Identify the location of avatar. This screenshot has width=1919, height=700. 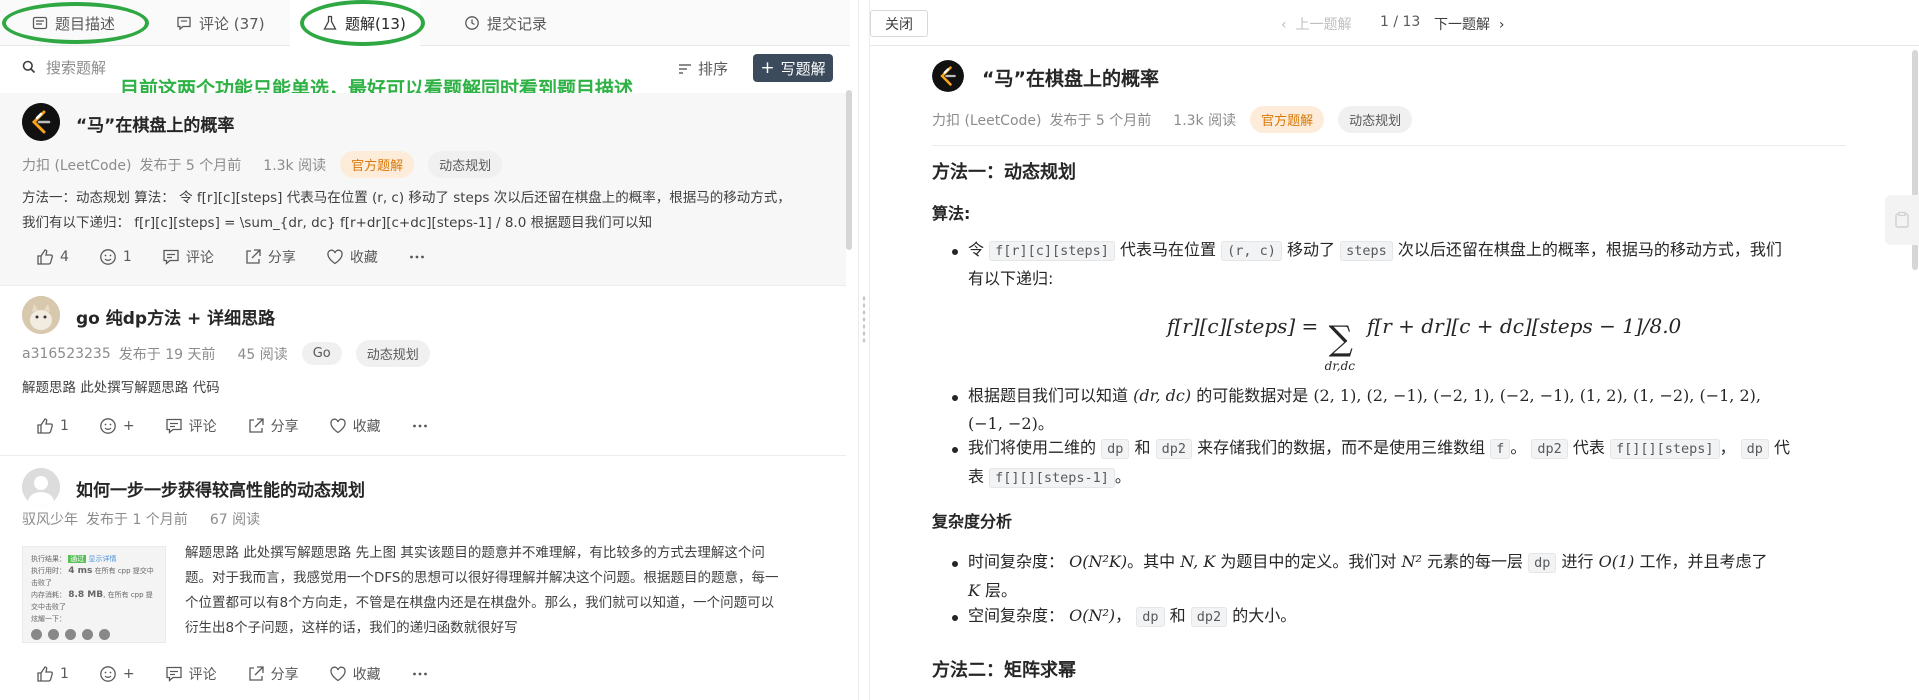
(41, 315).